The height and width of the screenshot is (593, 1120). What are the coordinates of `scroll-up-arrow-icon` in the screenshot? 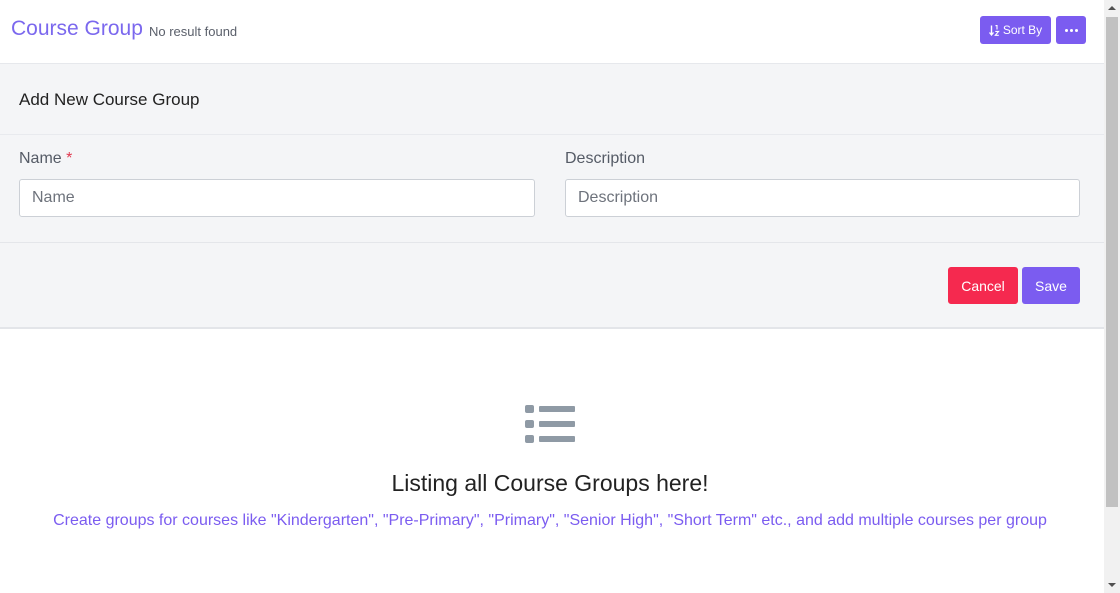 It's located at (1112, 8).